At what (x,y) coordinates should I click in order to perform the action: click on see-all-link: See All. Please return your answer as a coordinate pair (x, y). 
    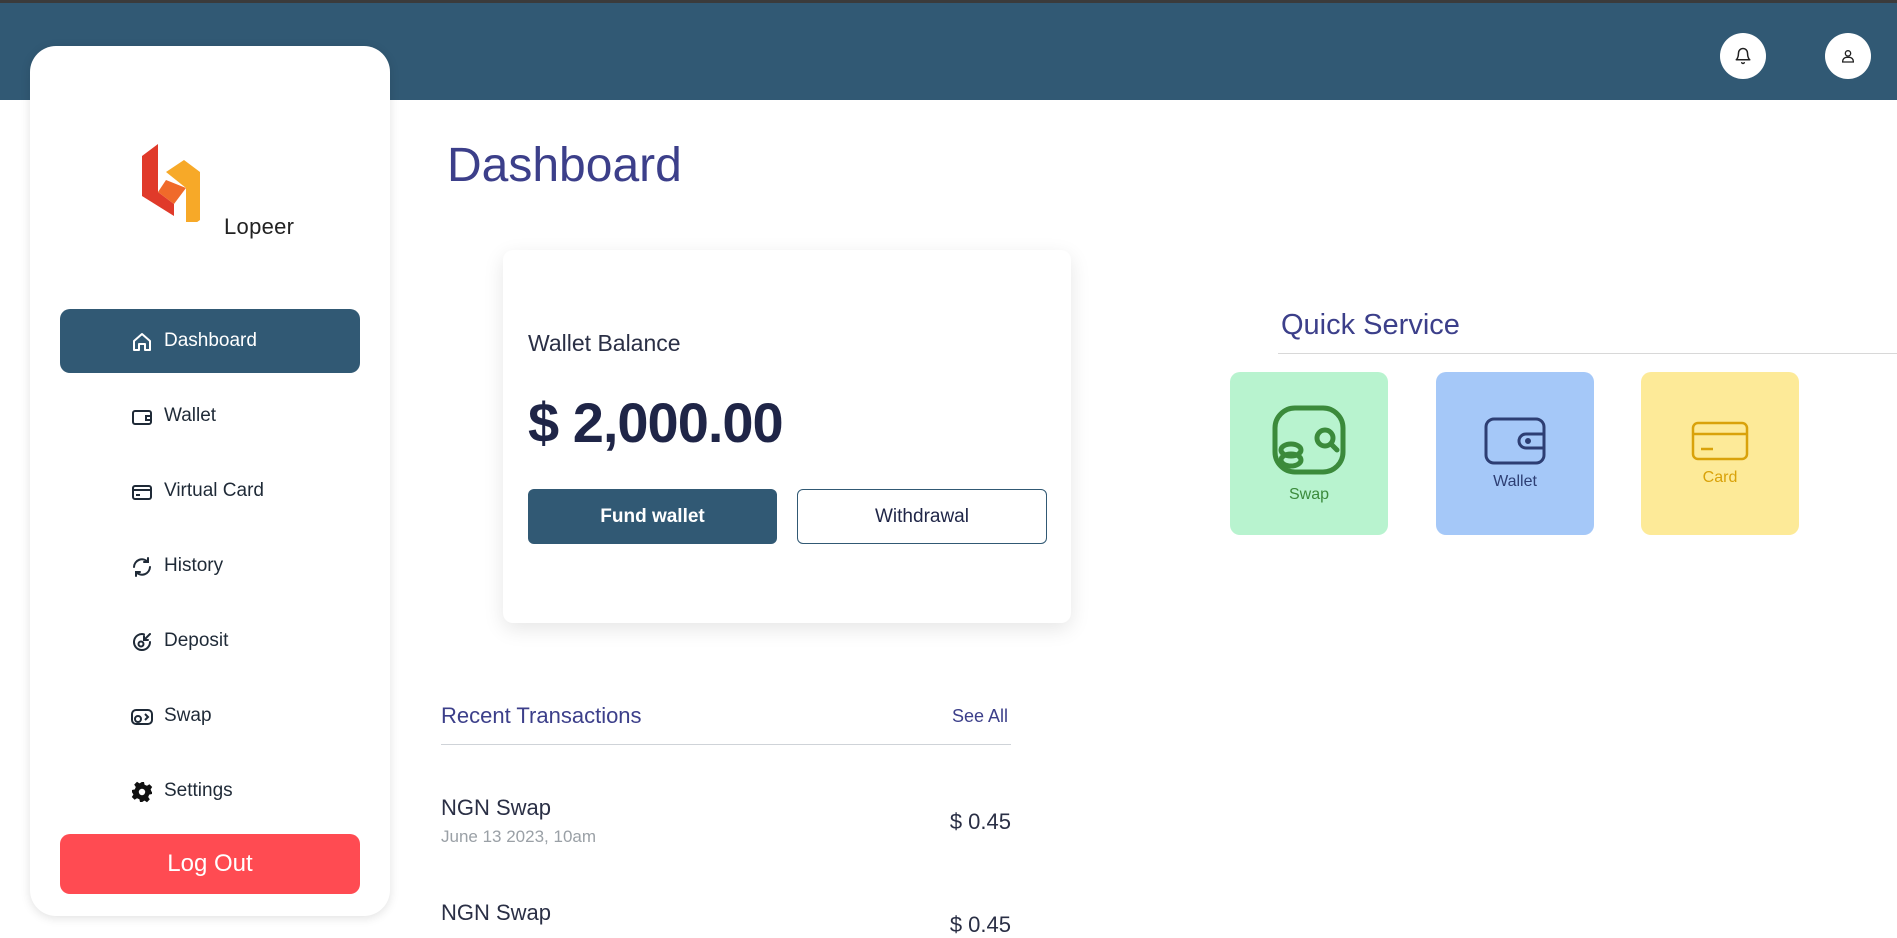
    Looking at the image, I should click on (980, 716).